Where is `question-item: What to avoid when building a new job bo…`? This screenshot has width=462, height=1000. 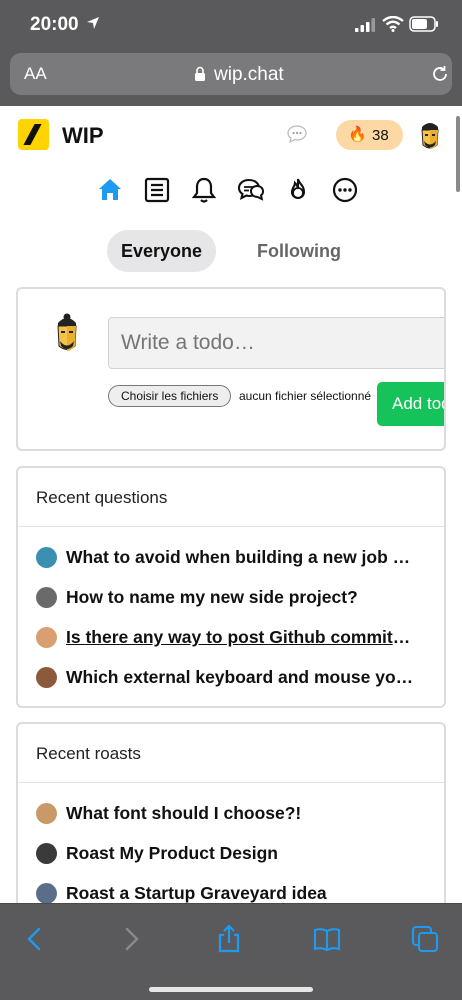 question-item: What to avoid when building a new job bo… is located at coordinates (226, 558).